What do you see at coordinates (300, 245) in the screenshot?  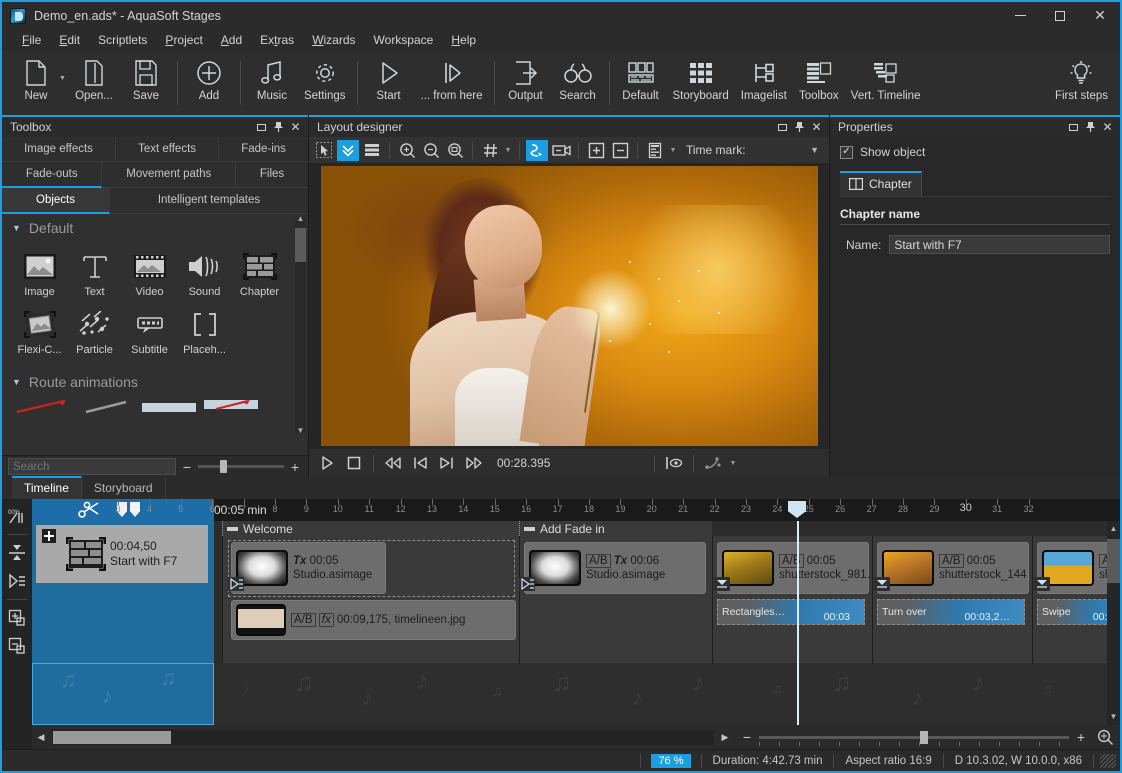 I see `toolbox-scroll-thumb` at bounding box center [300, 245].